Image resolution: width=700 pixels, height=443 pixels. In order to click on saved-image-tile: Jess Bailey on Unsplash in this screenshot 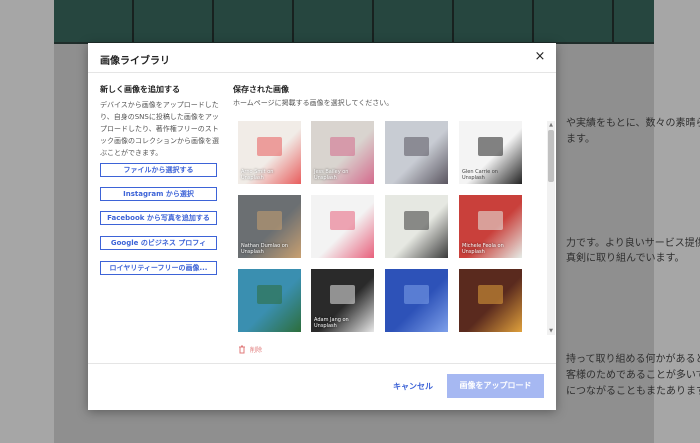, I will do `click(342, 152)`.